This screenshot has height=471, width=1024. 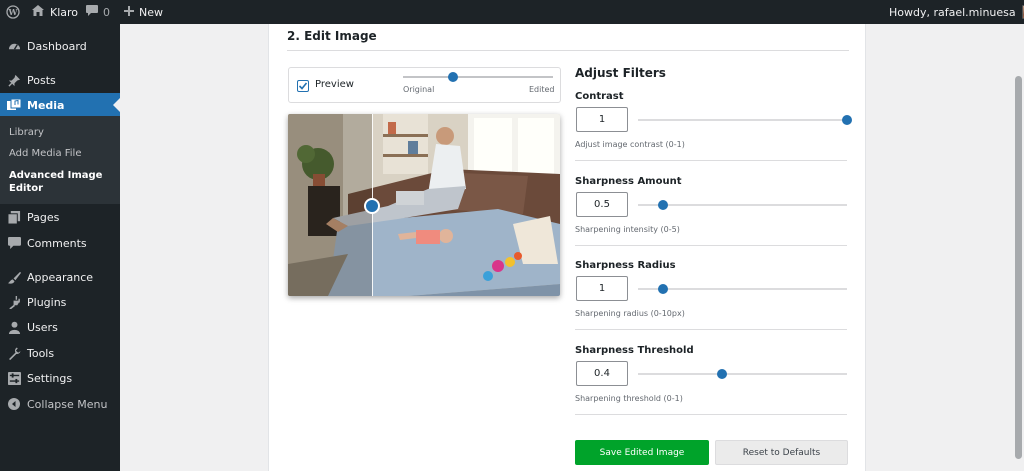 I want to click on contrast-slider-track, so click(x=745, y=120).